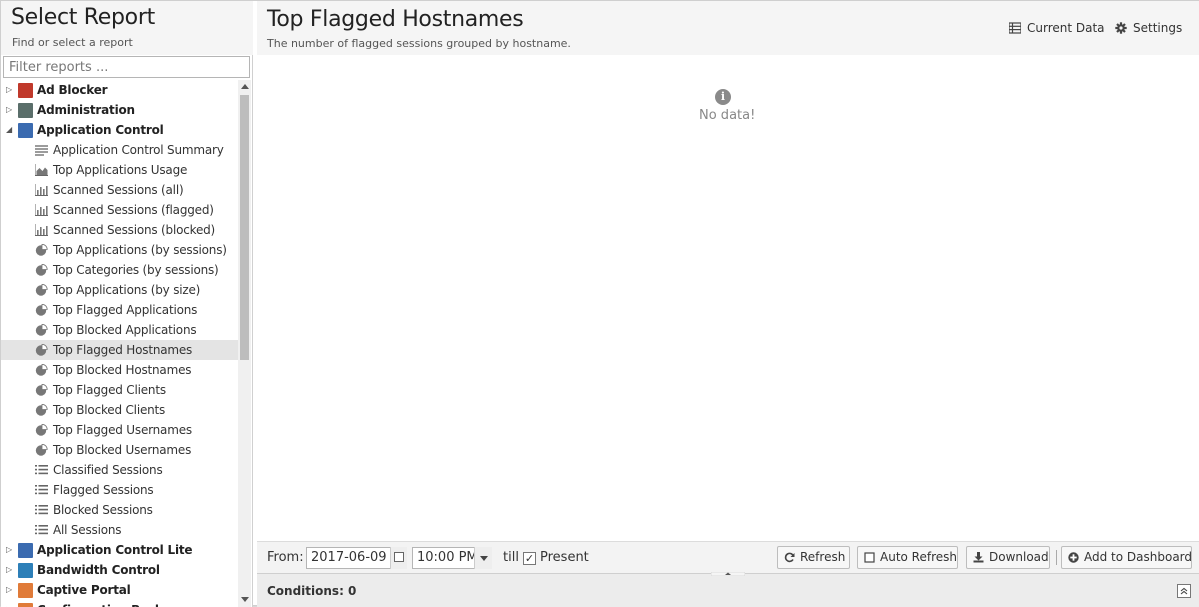 The image size is (1199, 607). I want to click on tree-category: ◢ Application Control, so click(119, 130).